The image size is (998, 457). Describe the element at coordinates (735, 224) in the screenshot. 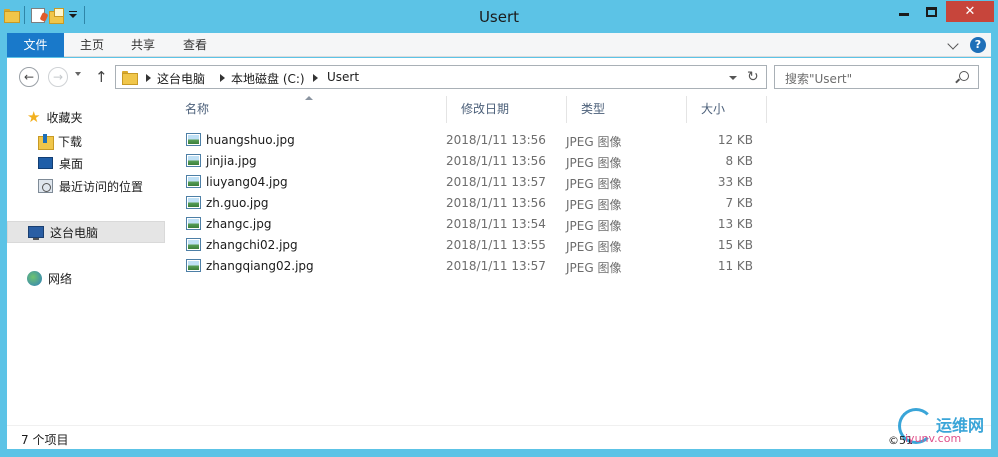

I see `file-size: 13 KB` at that location.